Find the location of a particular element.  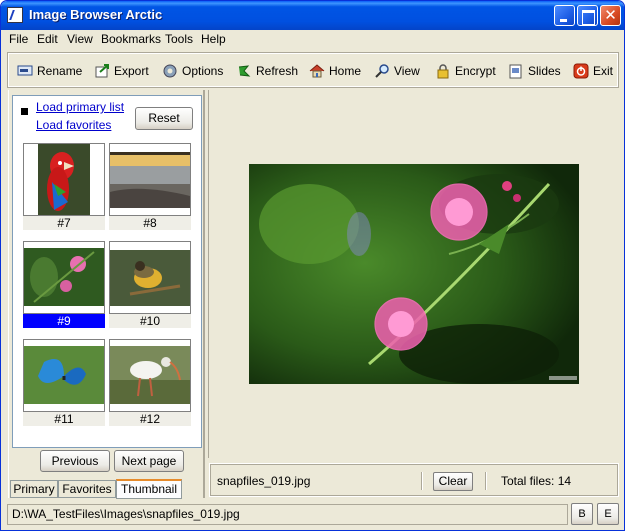

options-label: Options is located at coordinates (203, 71).